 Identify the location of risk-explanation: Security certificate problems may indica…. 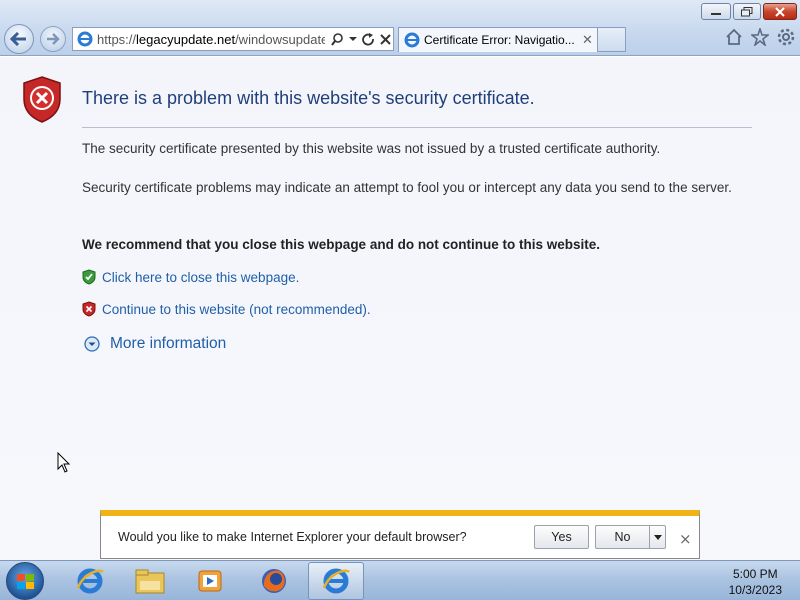
(407, 187).